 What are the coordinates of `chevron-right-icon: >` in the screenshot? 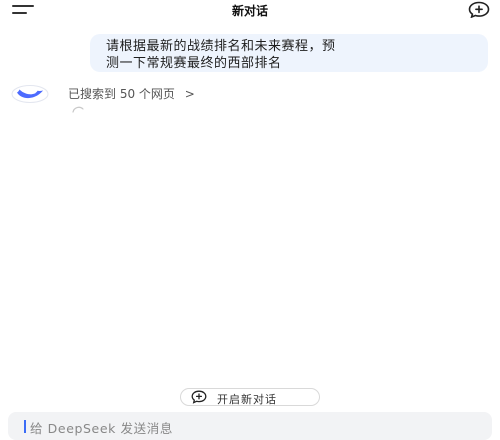 It's located at (189, 94).